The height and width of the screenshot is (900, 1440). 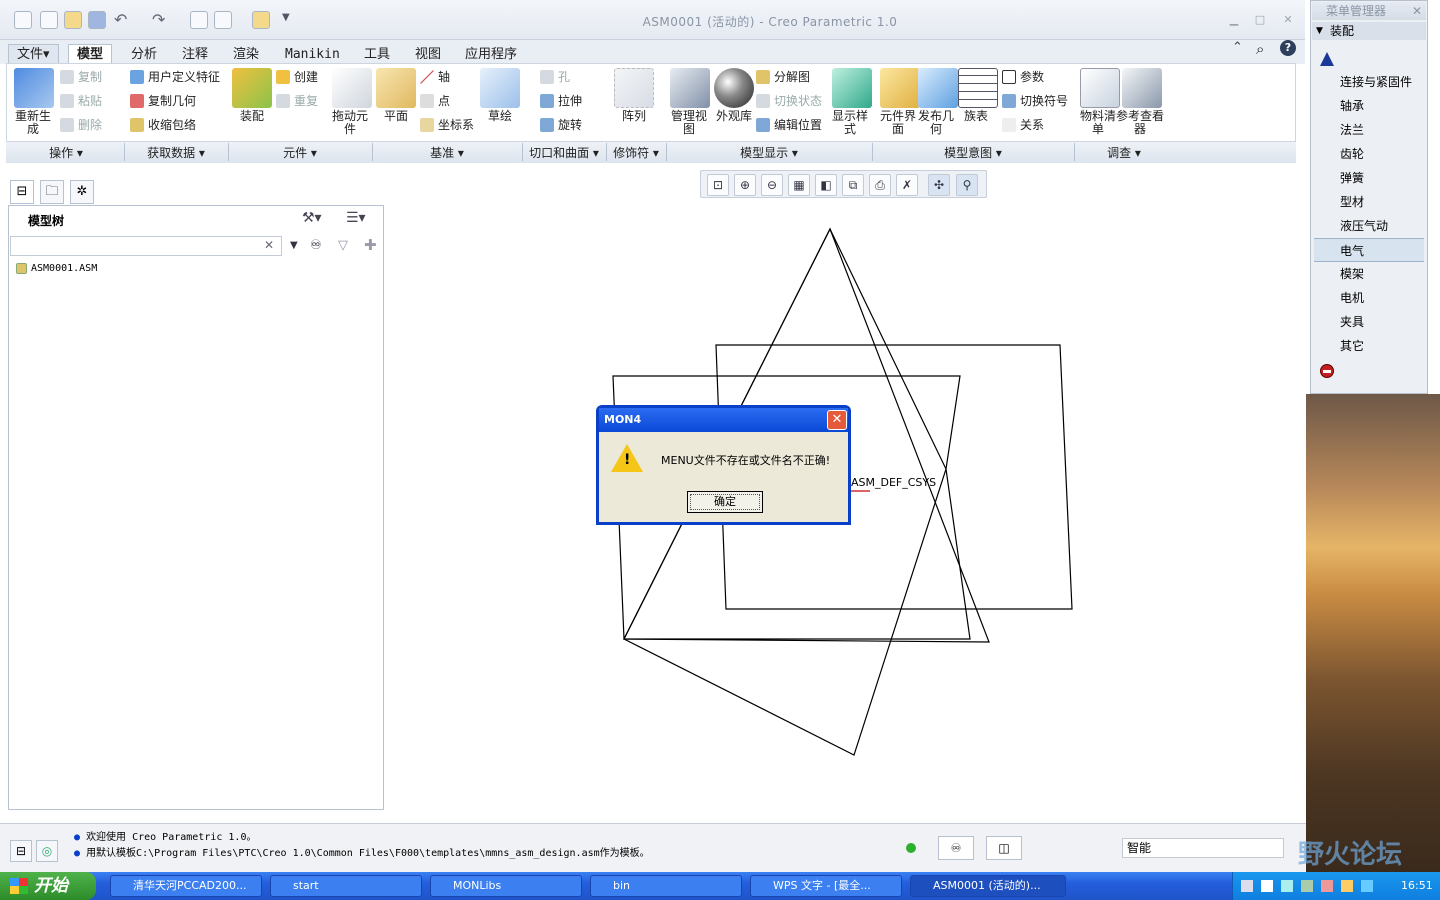 I want to click on switch-symbols-button: 切换符号, so click(x=1035, y=101).